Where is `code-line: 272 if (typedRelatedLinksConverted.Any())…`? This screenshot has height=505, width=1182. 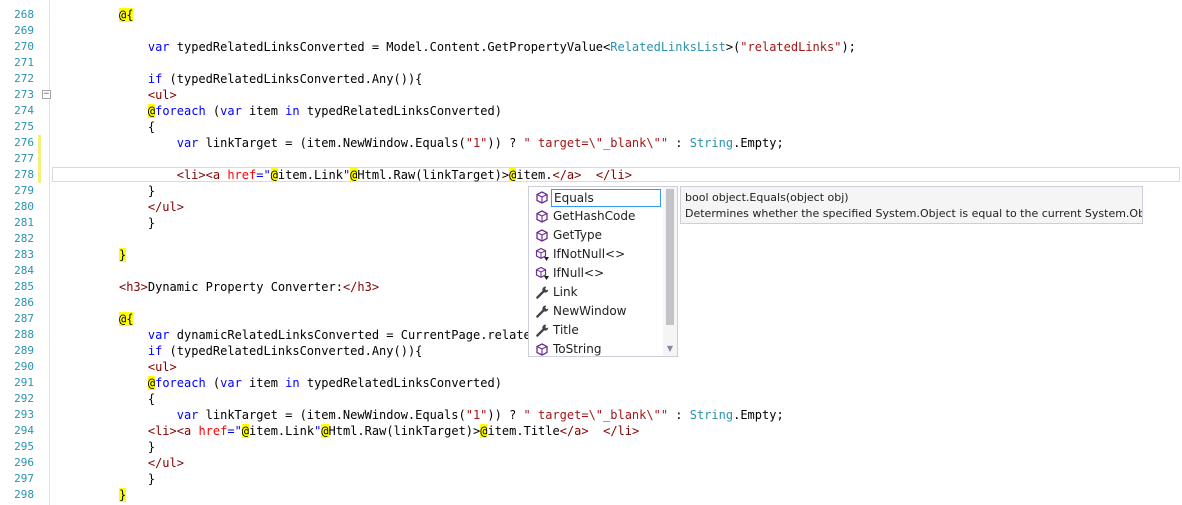
code-line: 272 if (typedRelatedLinksConverted.Any())… is located at coordinates (591, 79).